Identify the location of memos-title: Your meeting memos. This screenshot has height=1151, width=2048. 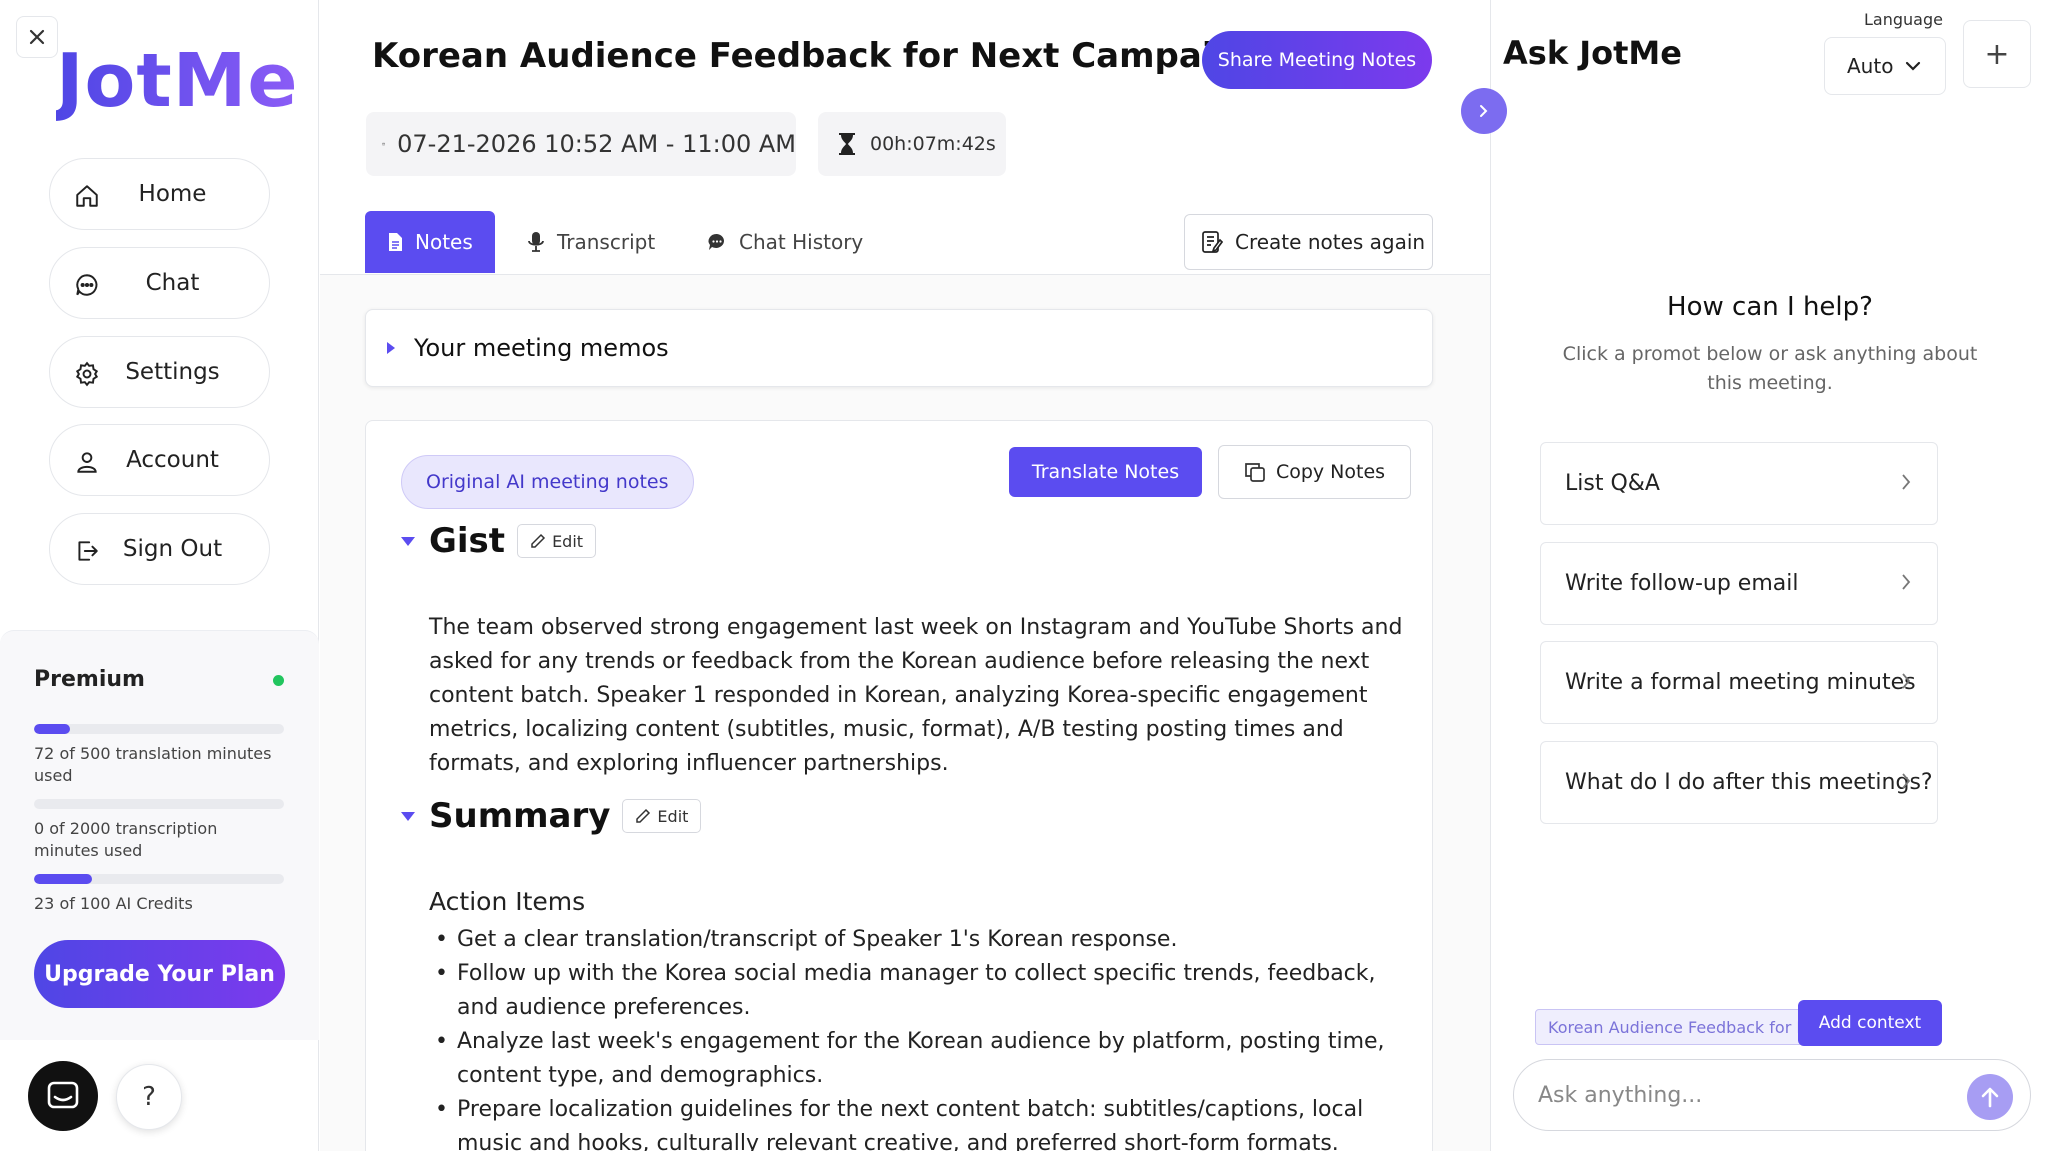
(541, 348).